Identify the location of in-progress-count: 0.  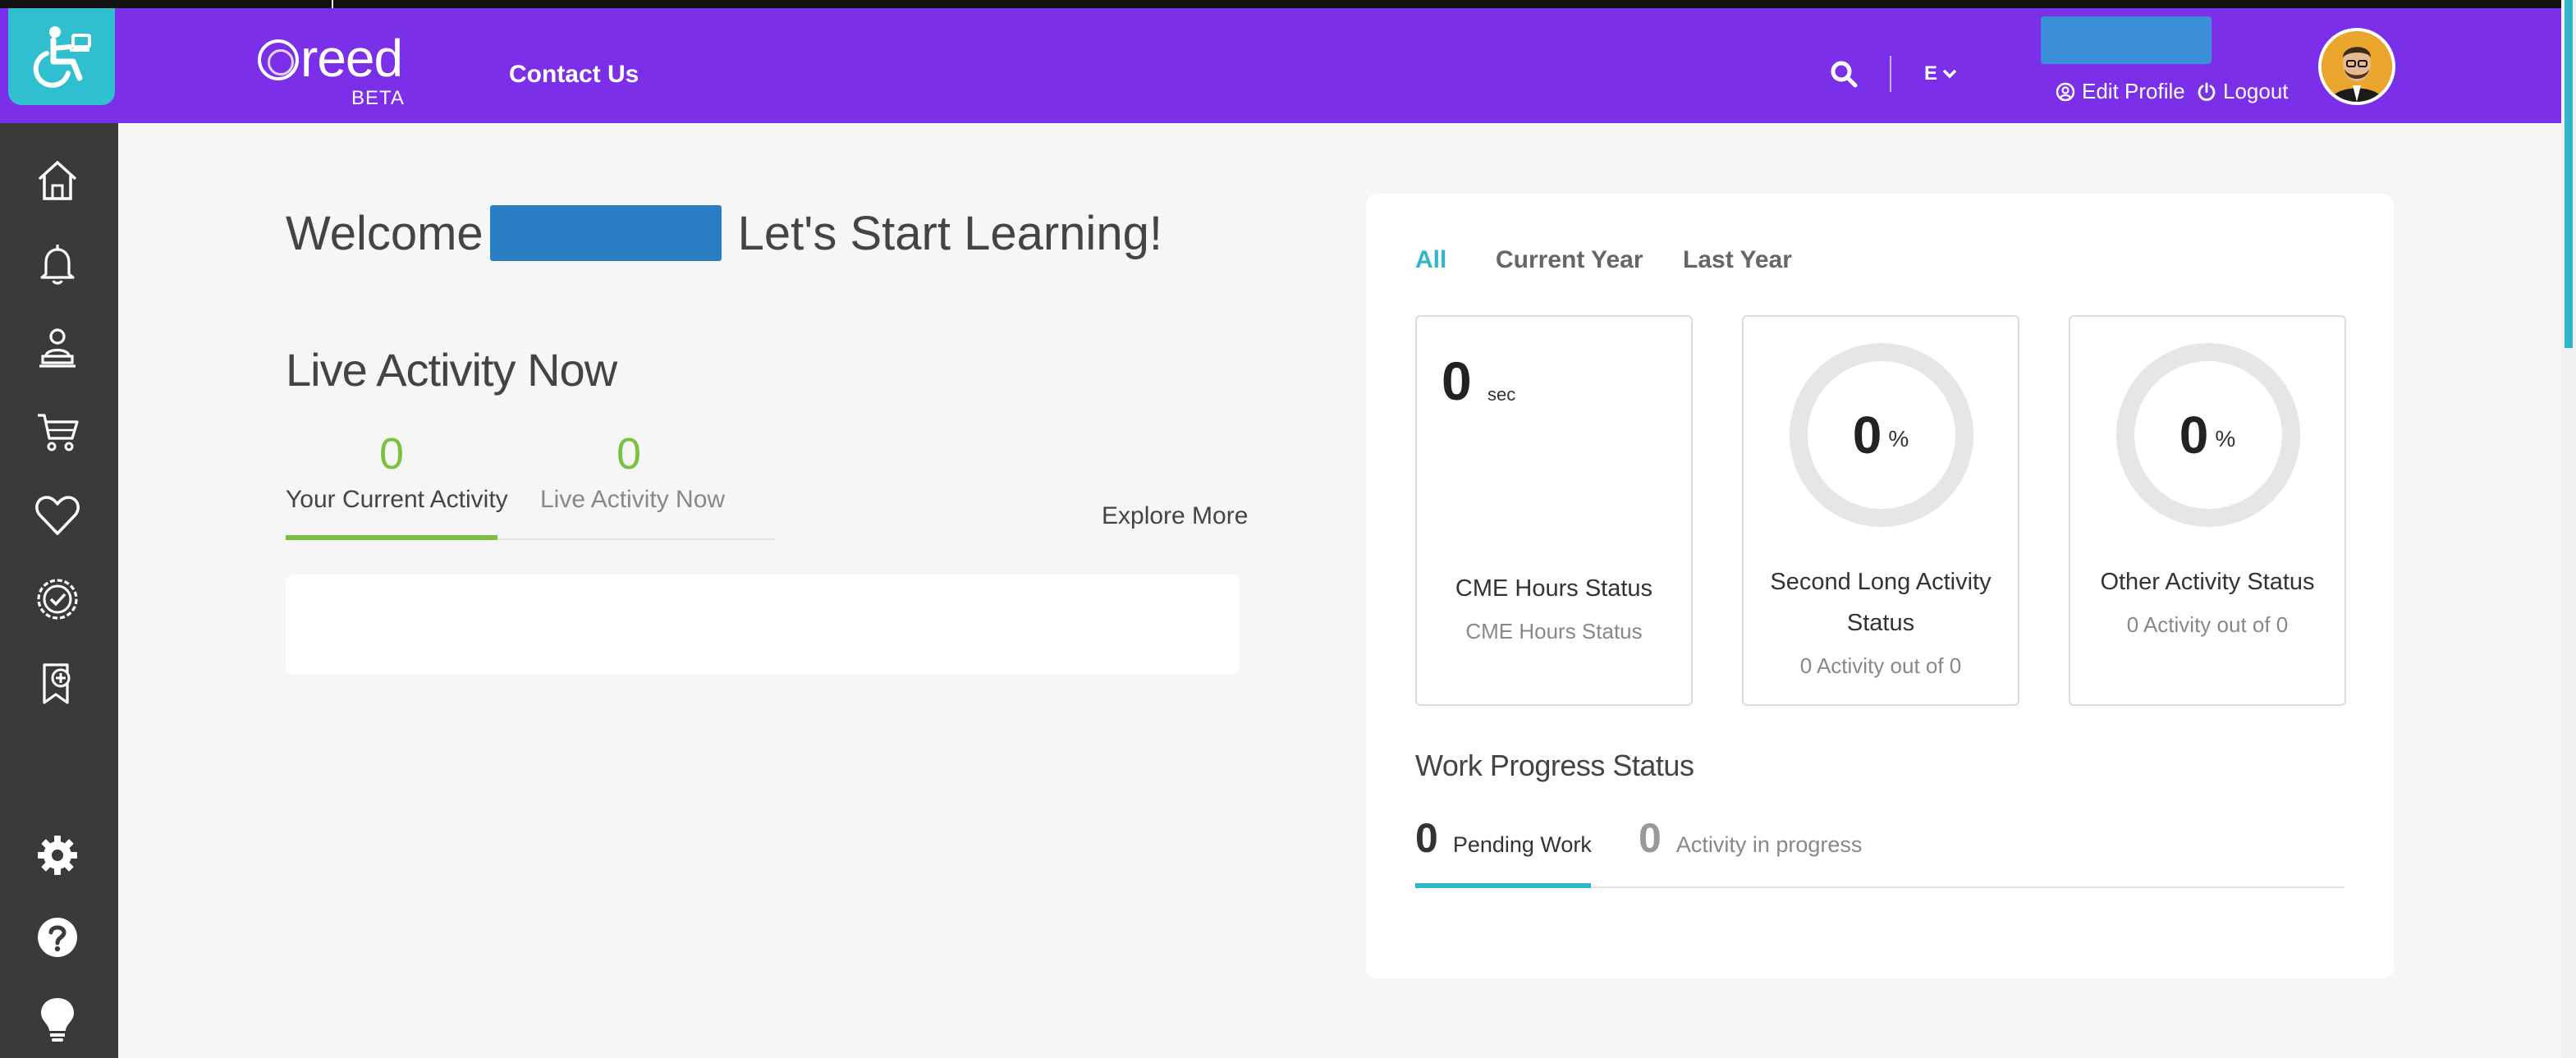
(1650, 838).